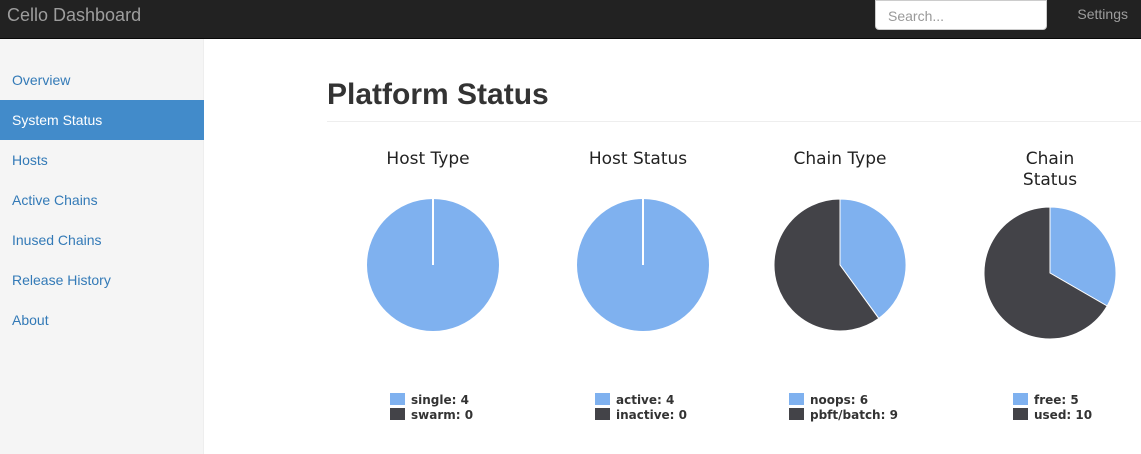  I want to click on legend-item-inactive: inactive: 0, so click(641, 415).